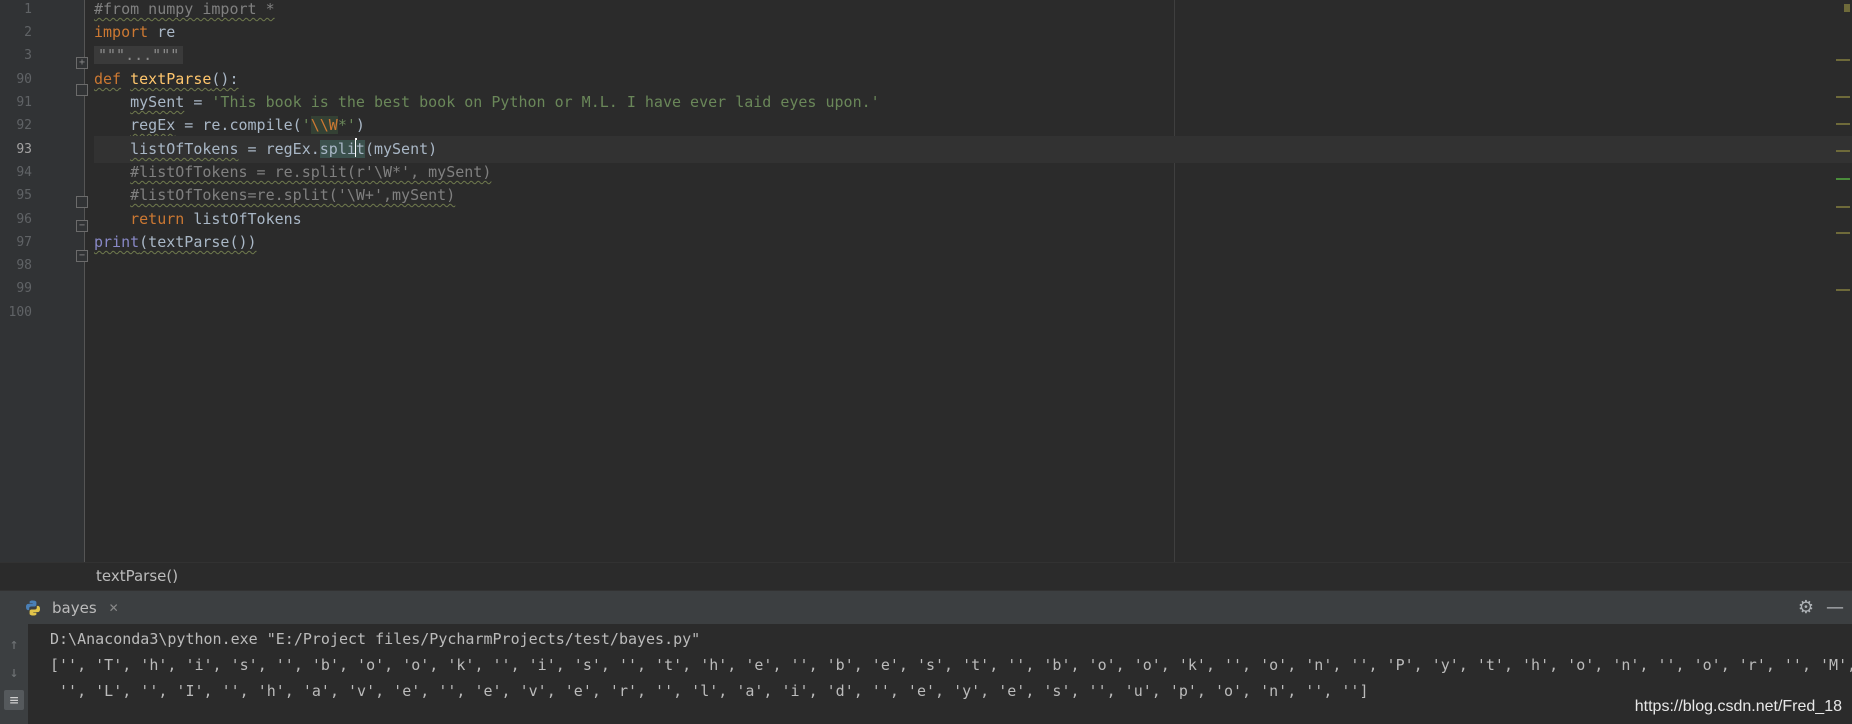 The height and width of the screenshot is (724, 1852). I want to click on breadcrumb-item: textParse(), so click(137, 576).